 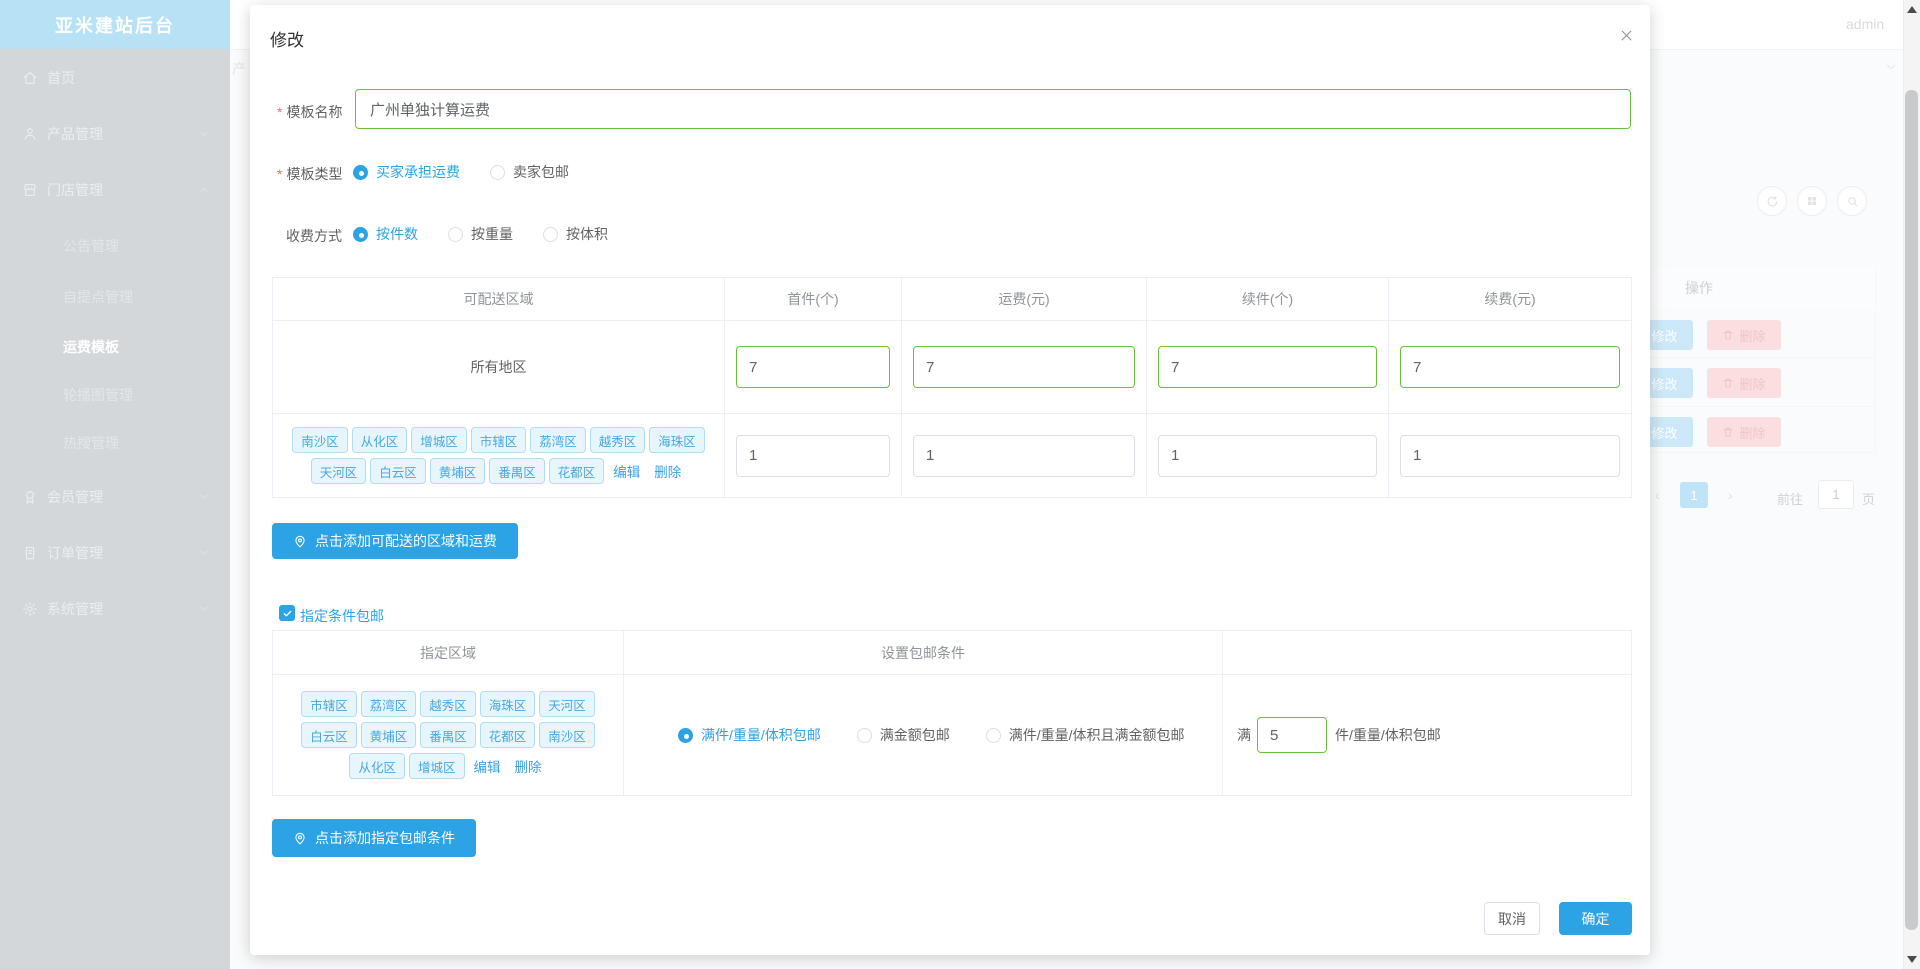 What do you see at coordinates (115, 134) in the screenshot?
I see `sidebar-item-products: 产品管理` at bounding box center [115, 134].